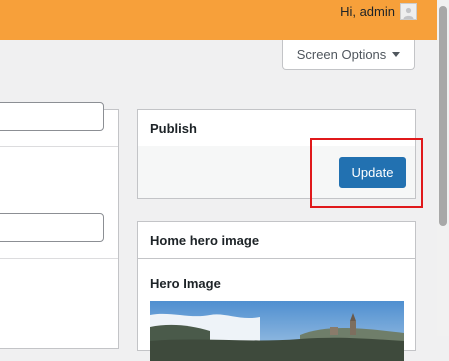 The image size is (449, 361). I want to click on page-scrollbar, so click(443, 168).